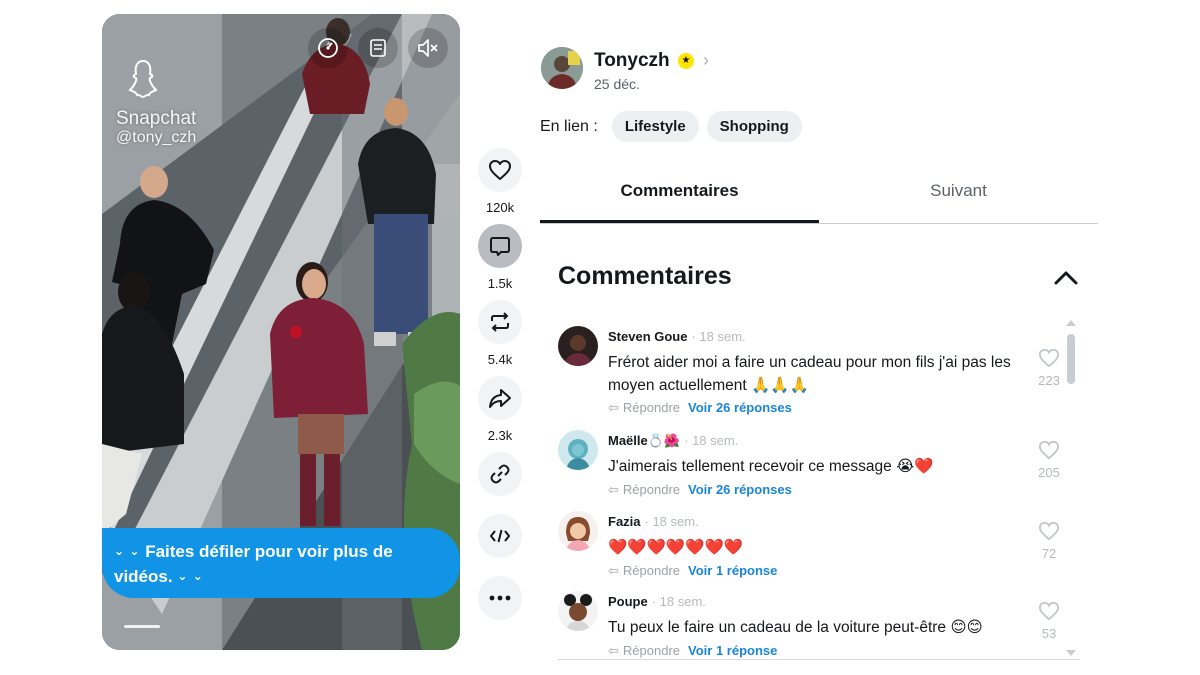 This screenshot has height=675, width=1200. I want to click on comment-author: Steven Goue · 18 sem., so click(677, 336).